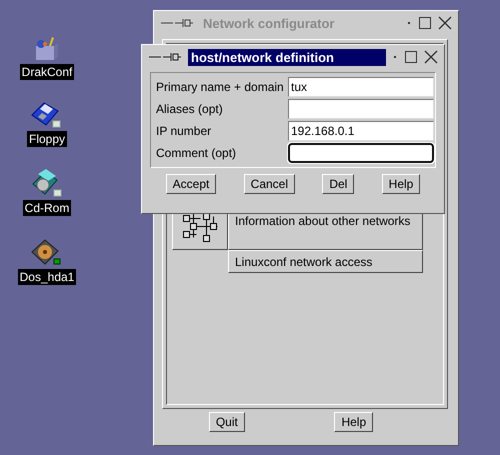 This screenshot has height=455, width=500. Describe the element at coordinates (190, 109) in the screenshot. I see `field-label: Aliases (opt)` at that location.